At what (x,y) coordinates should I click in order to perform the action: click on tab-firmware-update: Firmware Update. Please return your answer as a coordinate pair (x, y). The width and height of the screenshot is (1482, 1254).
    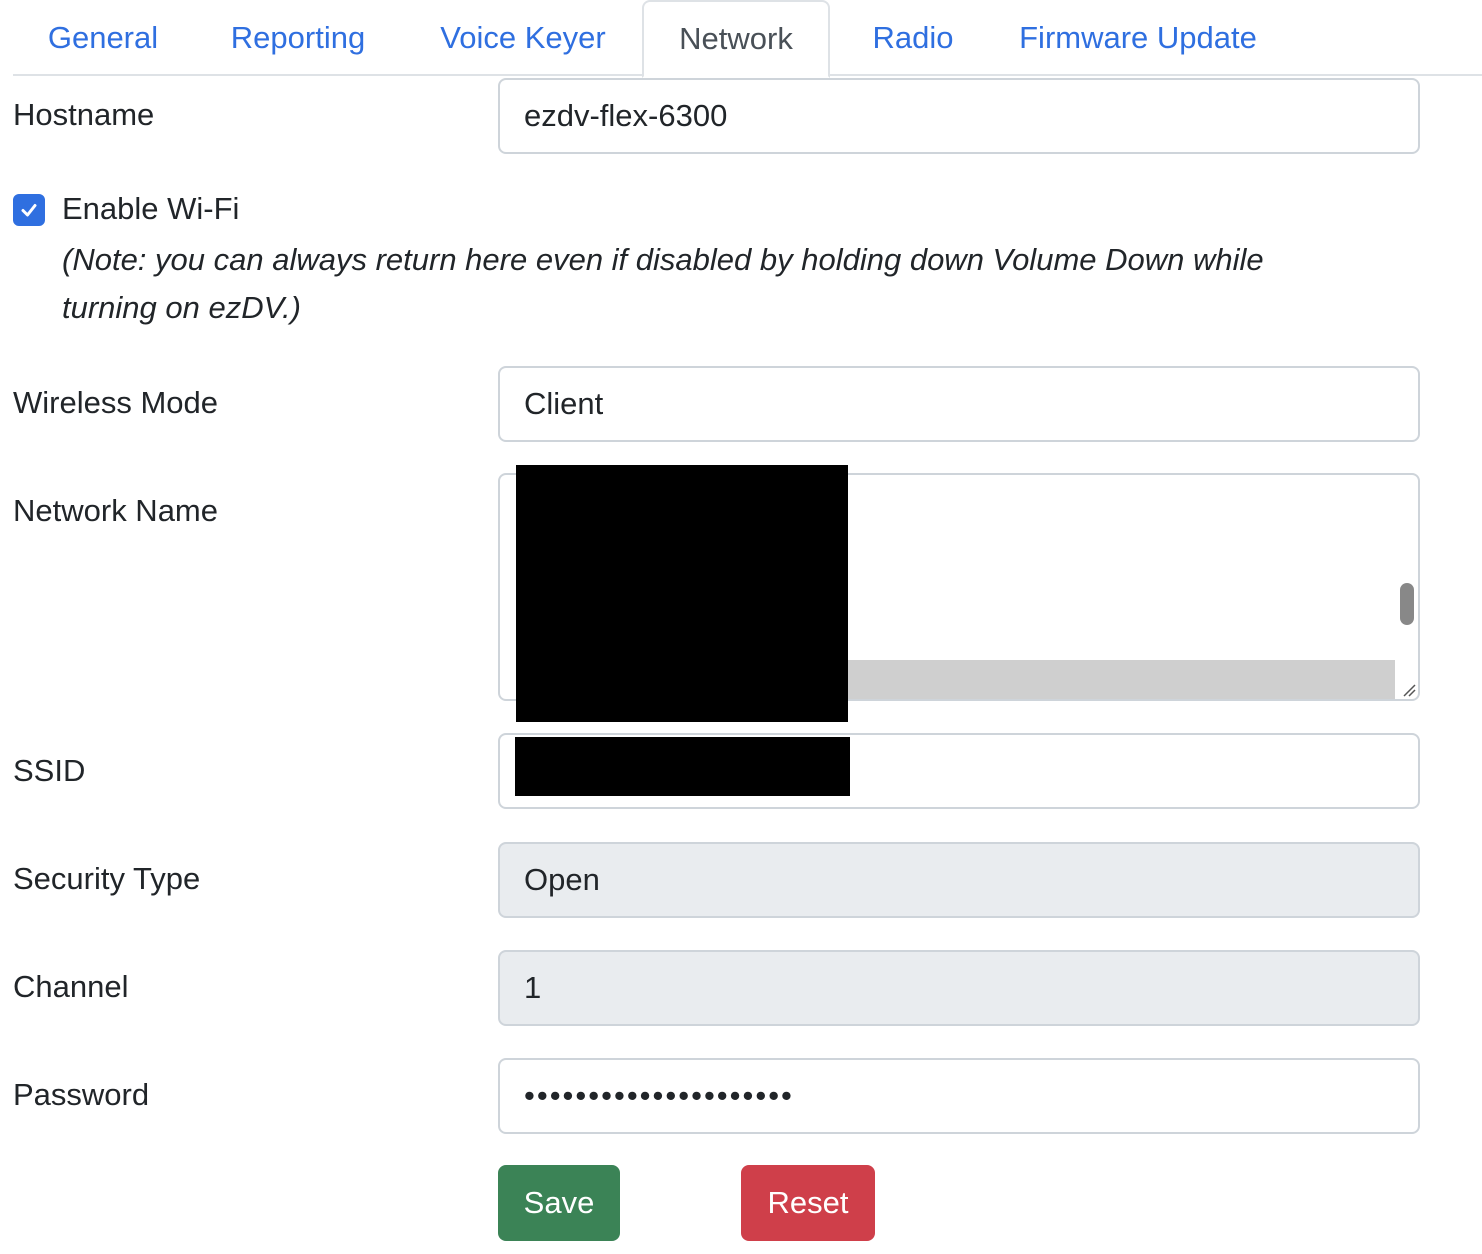
    Looking at the image, I should click on (1138, 38).